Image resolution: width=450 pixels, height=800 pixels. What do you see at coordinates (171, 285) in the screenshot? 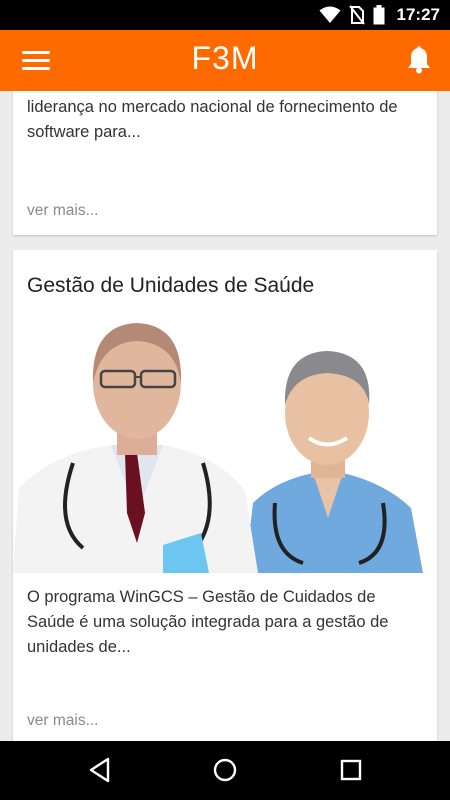
I see `card-title: Gestão de Unidades de Saúde` at bounding box center [171, 285].